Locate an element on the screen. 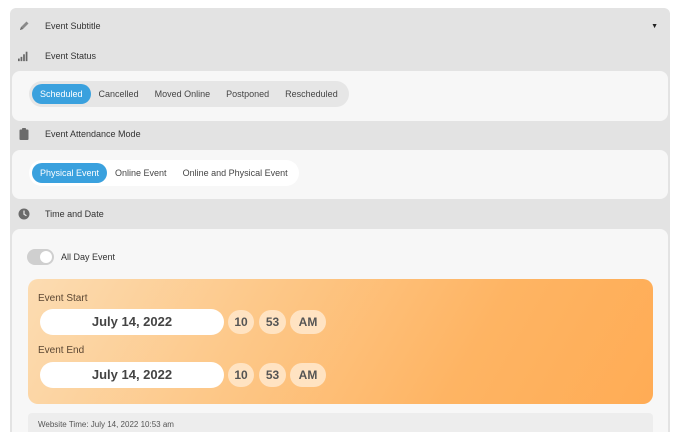  status-header: Event Status is located at coordinates (340, 56).